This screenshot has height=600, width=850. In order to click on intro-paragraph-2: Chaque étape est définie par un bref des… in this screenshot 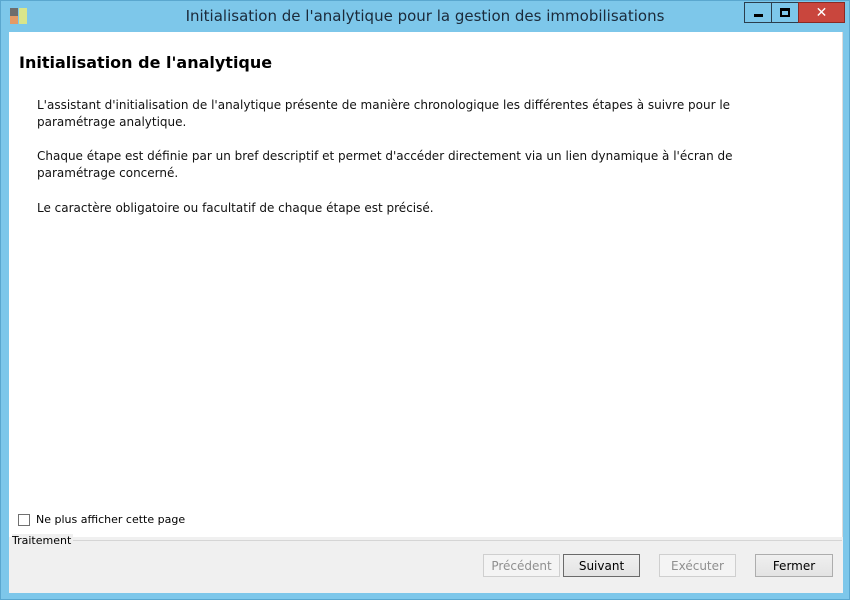, I will do `click(385, 164)`.